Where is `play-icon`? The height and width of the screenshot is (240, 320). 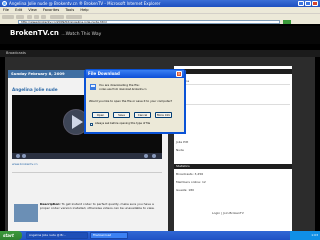
play-icon is located at coordinates (77, 122).